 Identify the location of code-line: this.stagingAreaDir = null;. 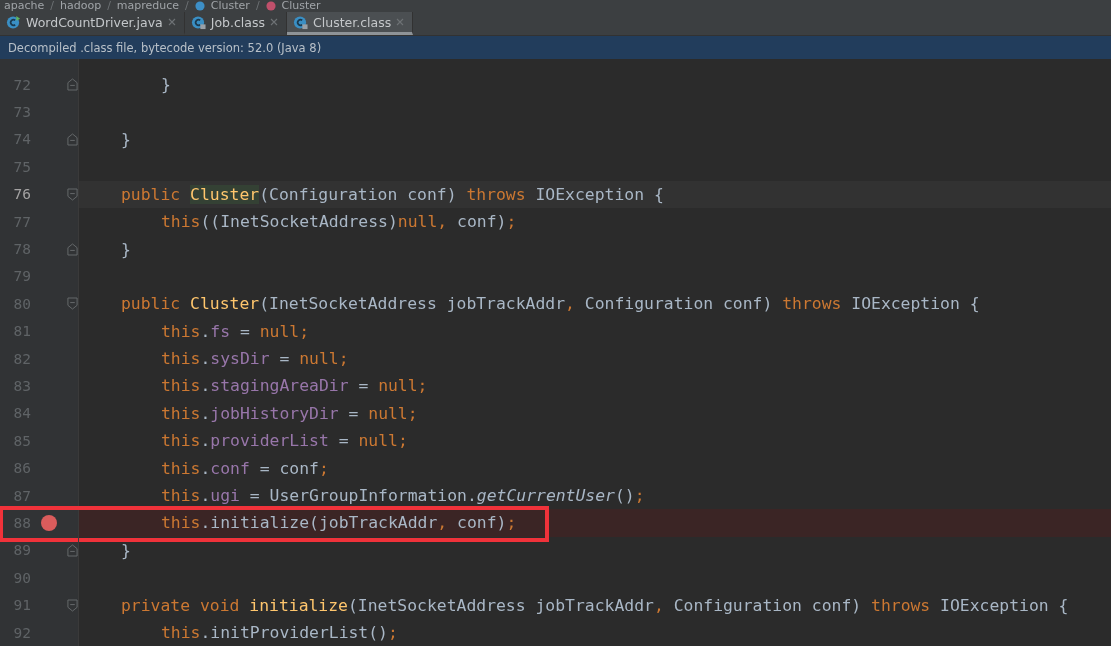
(294, 386).